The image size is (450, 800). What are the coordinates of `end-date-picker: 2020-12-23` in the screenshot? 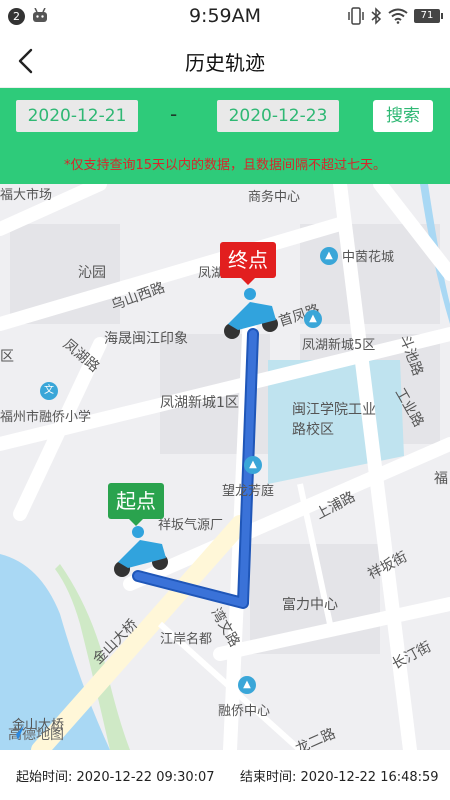 It's located at (278, 116).